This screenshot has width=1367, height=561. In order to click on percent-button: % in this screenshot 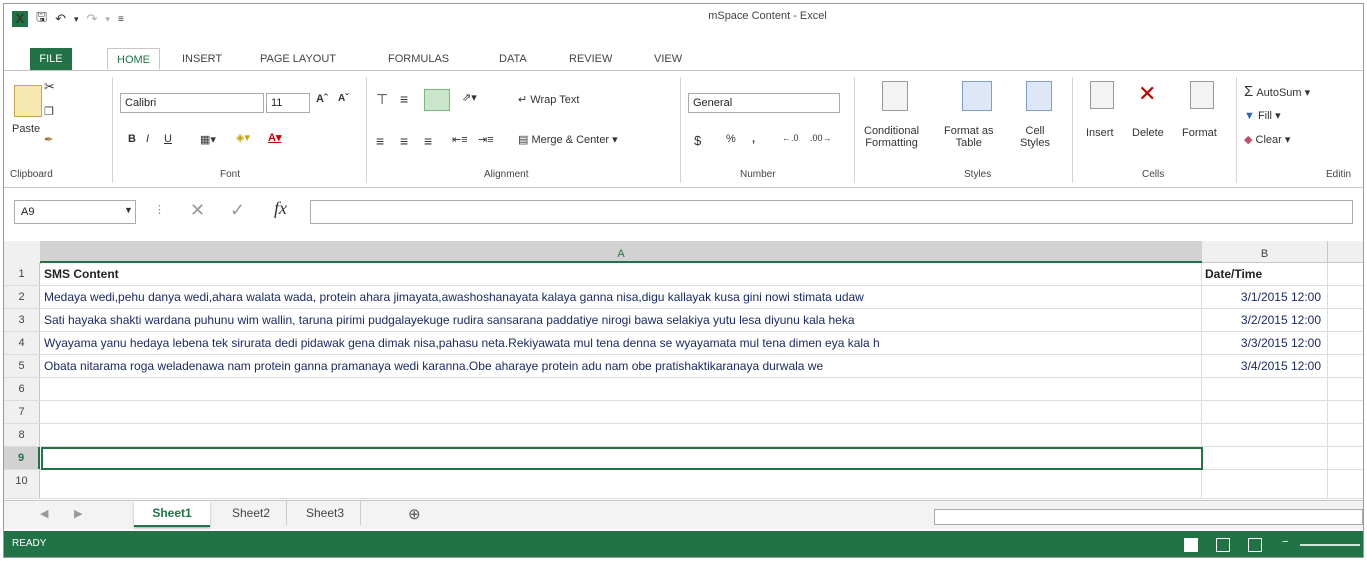, I will do `click(731, 139)`.